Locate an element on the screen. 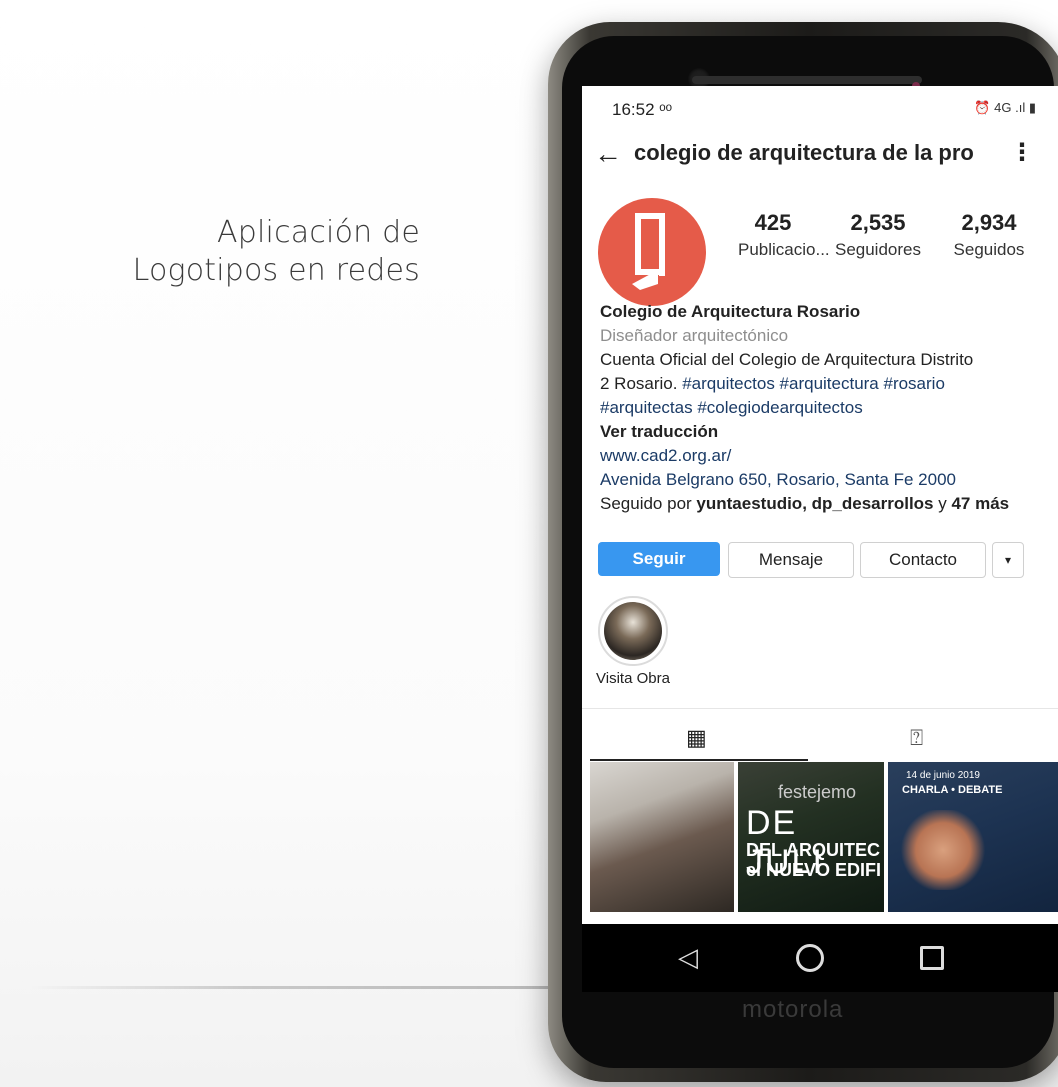  bio-category: Diseñador arquitectónico is located at coordinates (694, 335).